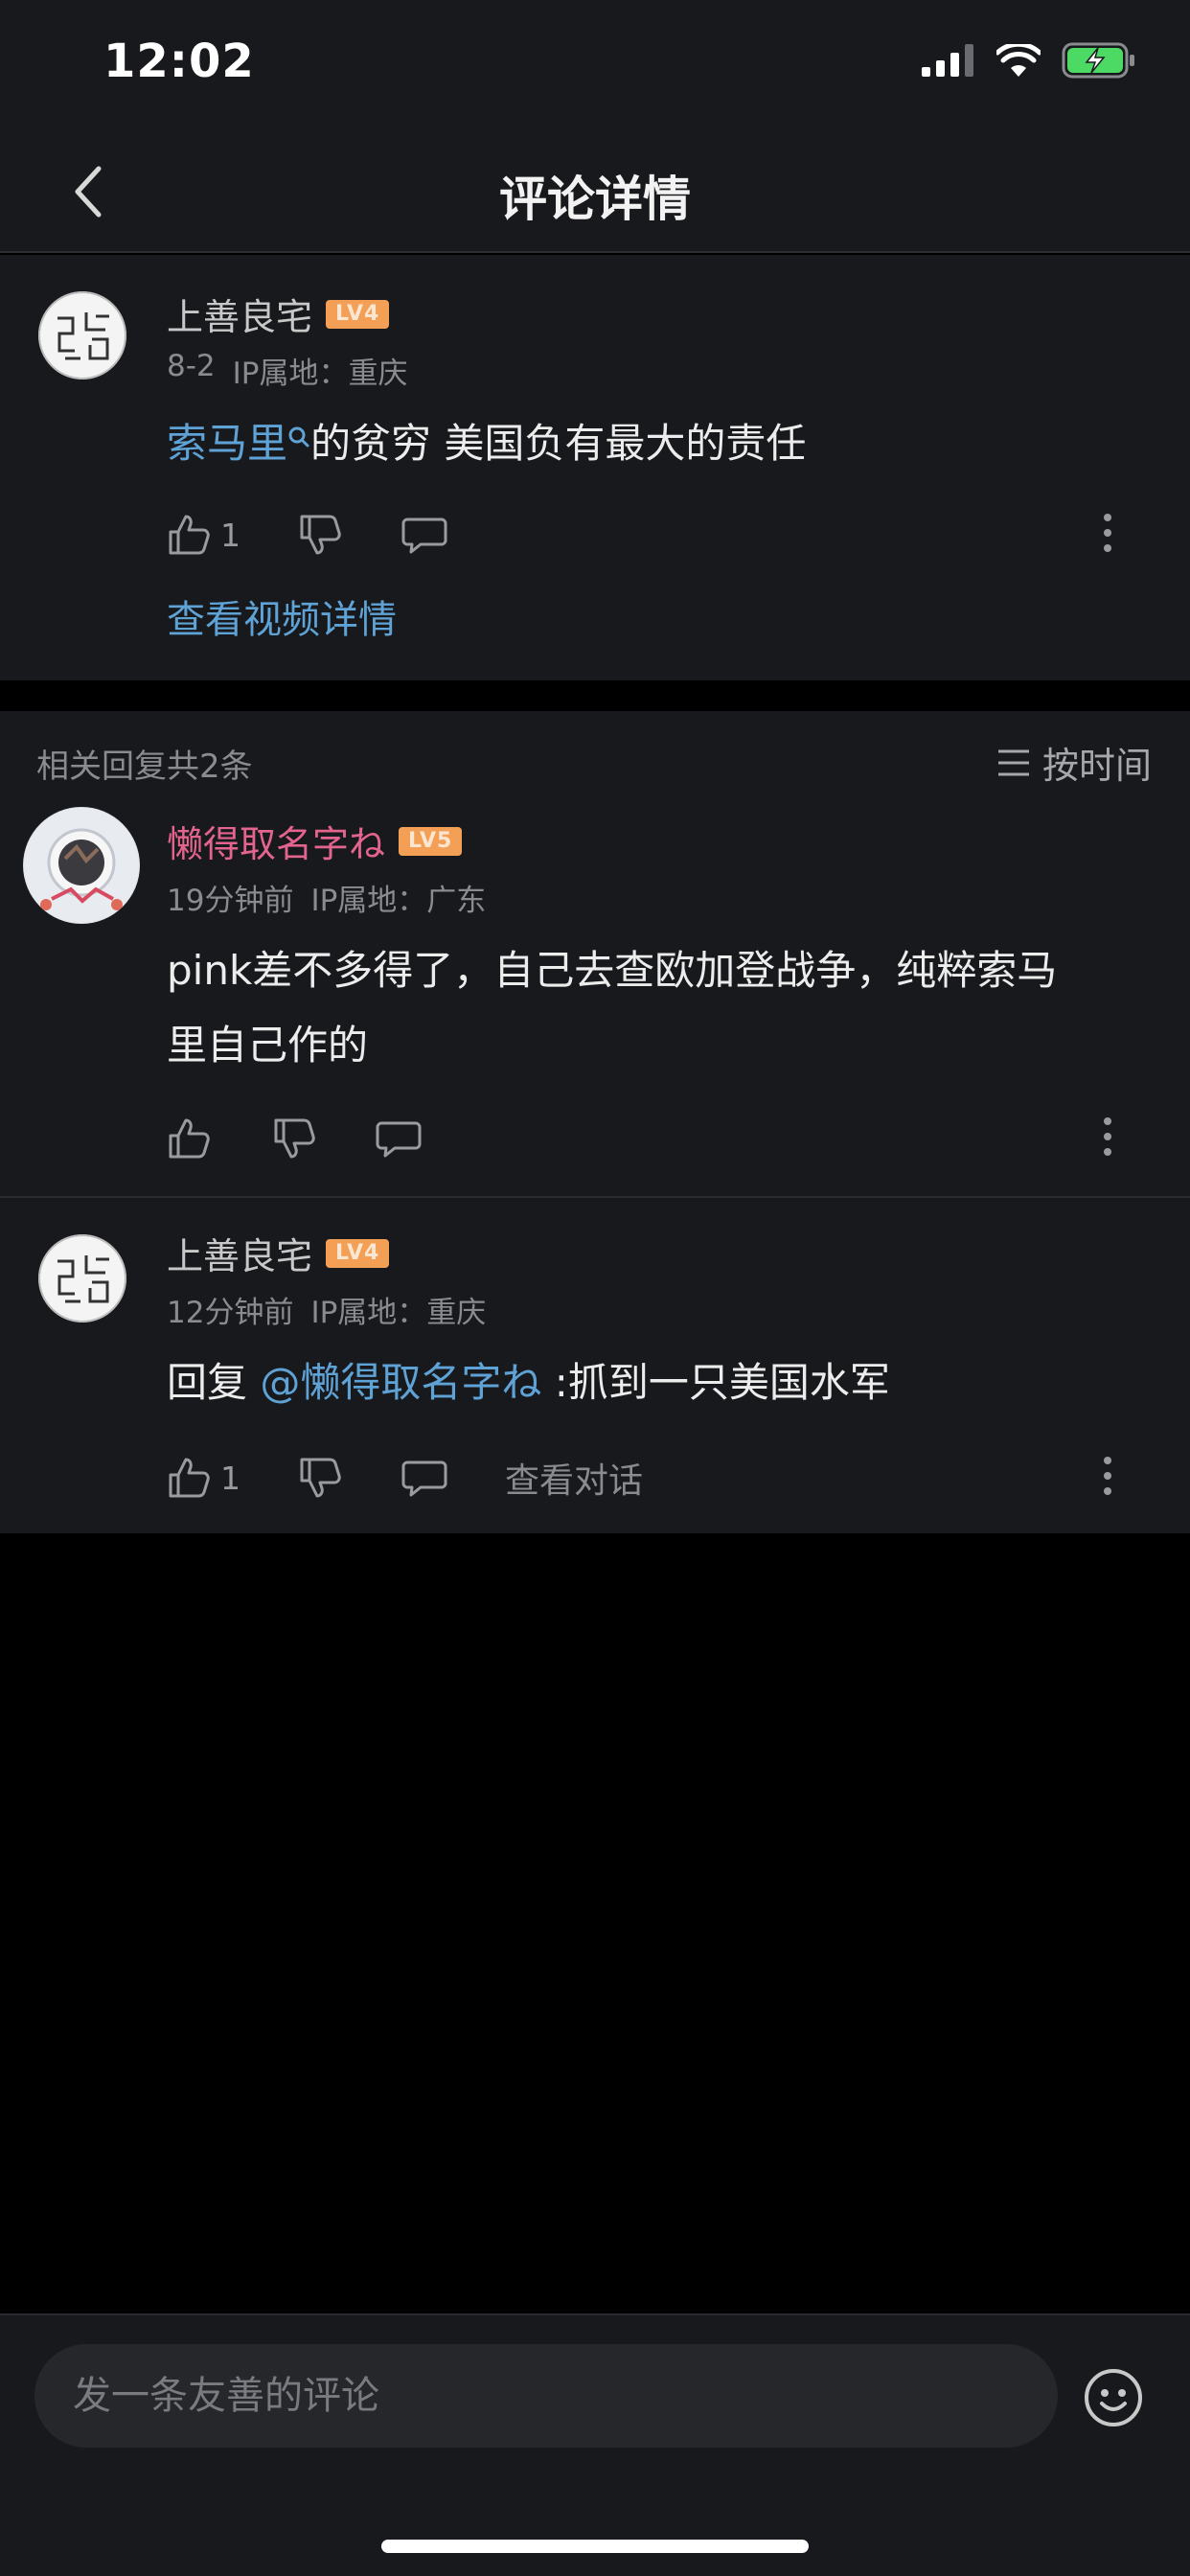 The image size is (1190, 2576). What do you see at coordinates (595, 199) in the screenshot?
I see `page-title: 评论详情` at bounding box center [595, 199].